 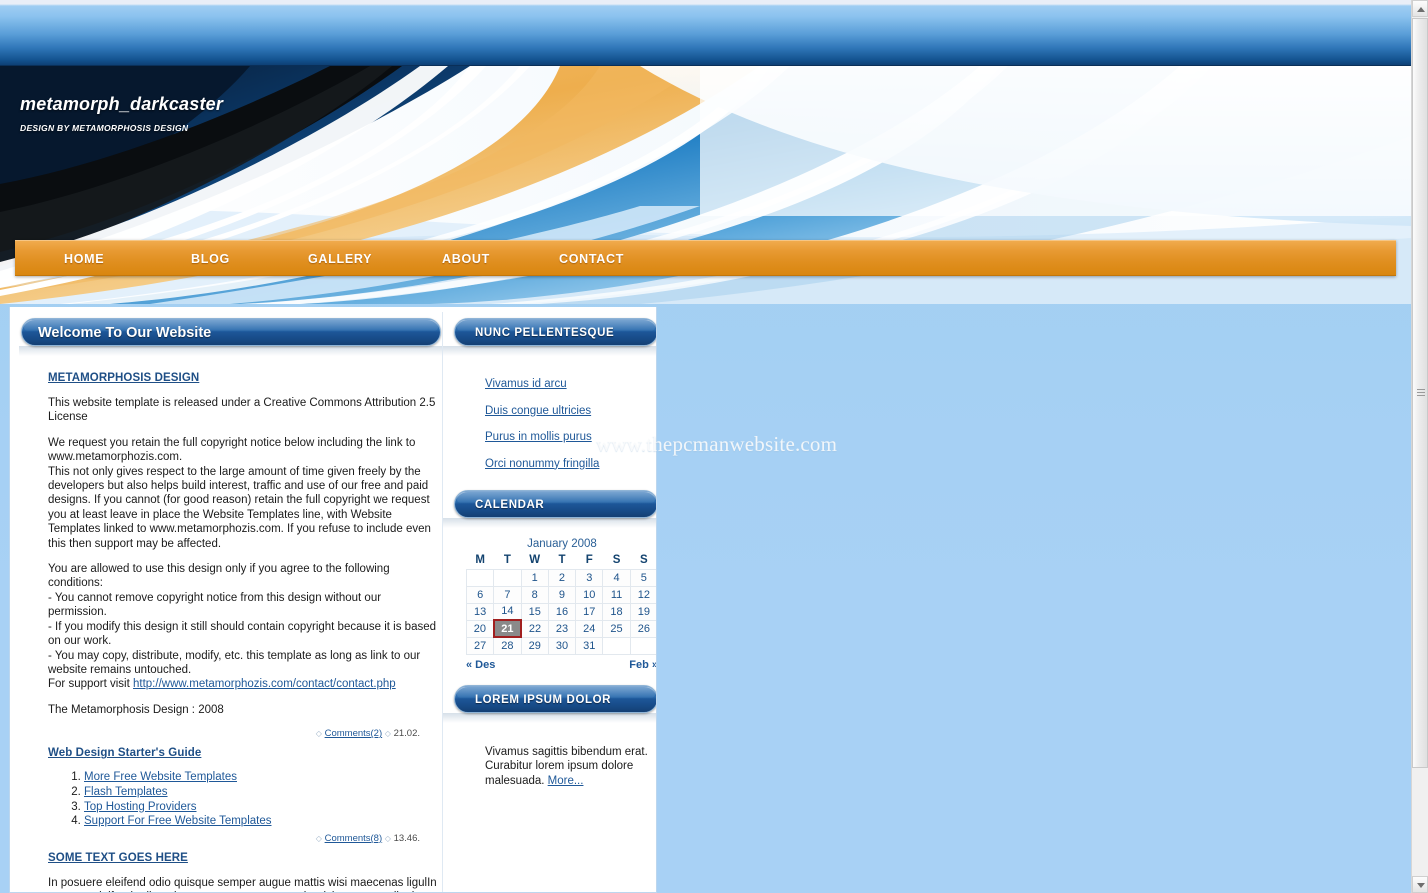 I want to click on calendar-day: 29, so click(x=534, y=645).